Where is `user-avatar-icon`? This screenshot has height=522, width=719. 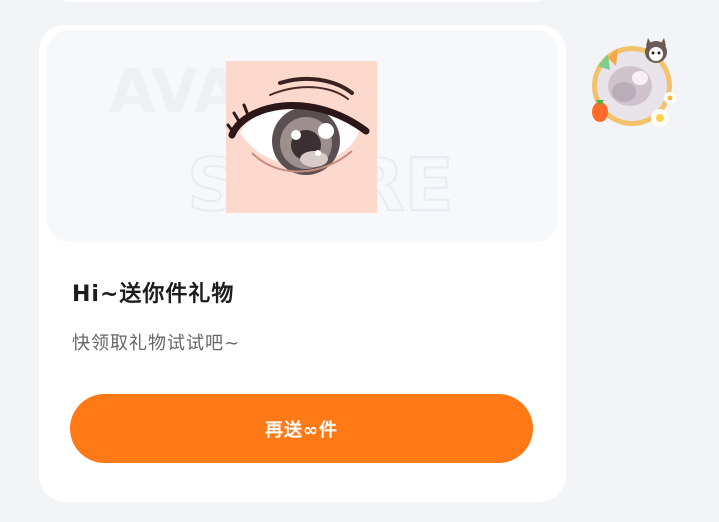 user-avatar-icon is located at coordinates (633, 84).